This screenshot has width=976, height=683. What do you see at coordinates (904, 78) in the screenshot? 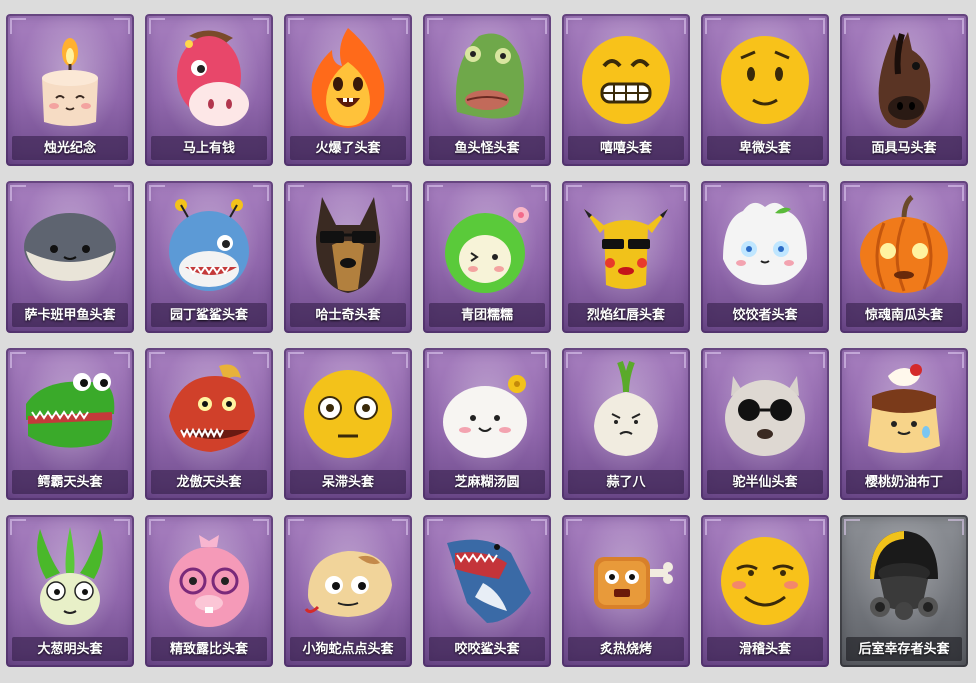
I see `horse-mask-icon` at bounding box center [904, 78].